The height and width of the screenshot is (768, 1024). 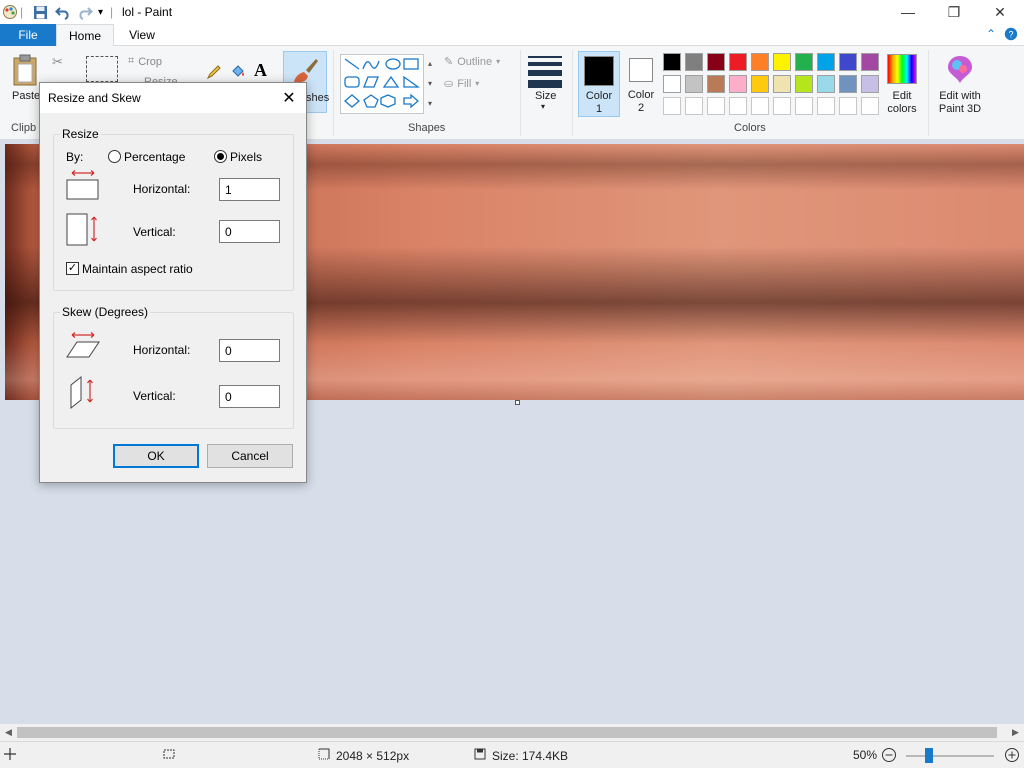 I want to click on paste-label: Paste, so click(x=26, y=96).